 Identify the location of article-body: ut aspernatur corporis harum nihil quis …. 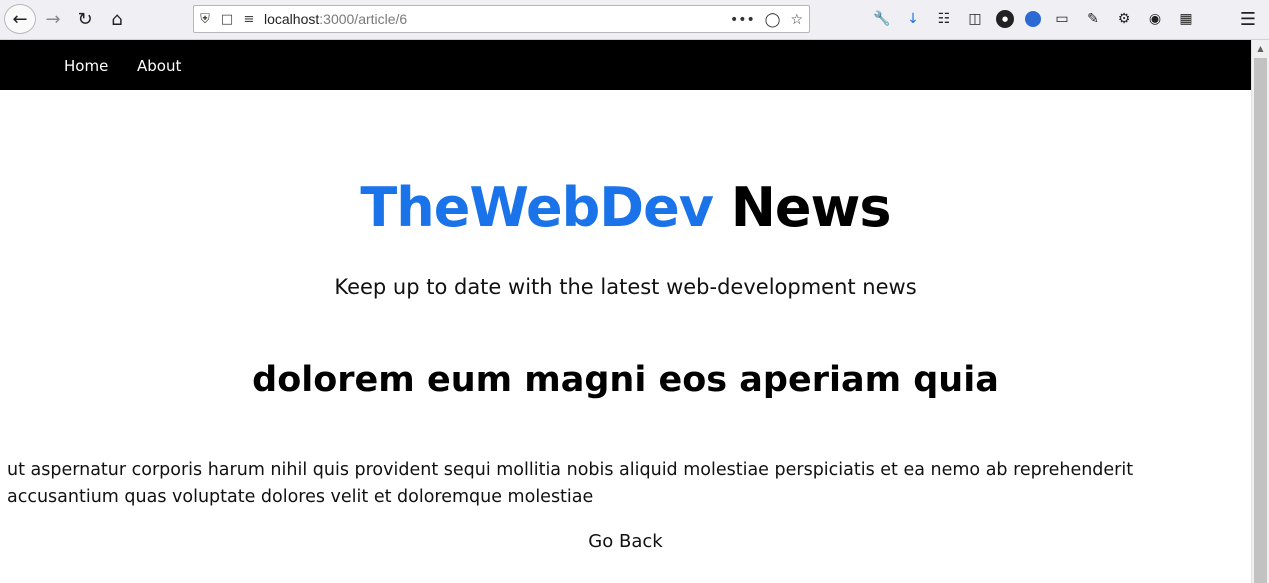
(570, 483).